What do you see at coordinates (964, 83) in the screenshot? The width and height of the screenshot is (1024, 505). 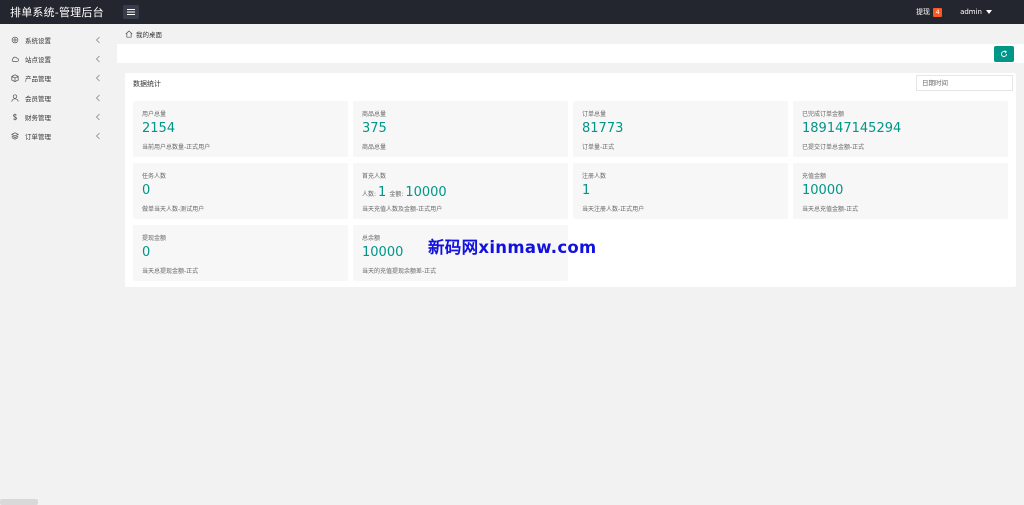 I see `date-time-input` at bounding box center [964, 83].